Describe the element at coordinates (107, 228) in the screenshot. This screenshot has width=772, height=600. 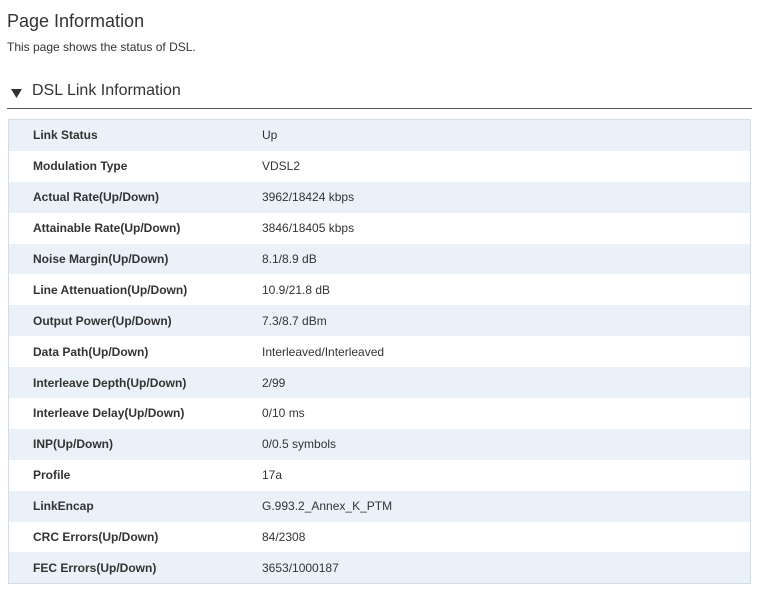
I see `row-label-attainable-rate: Attainable Rate(Up/Down)` at that location.